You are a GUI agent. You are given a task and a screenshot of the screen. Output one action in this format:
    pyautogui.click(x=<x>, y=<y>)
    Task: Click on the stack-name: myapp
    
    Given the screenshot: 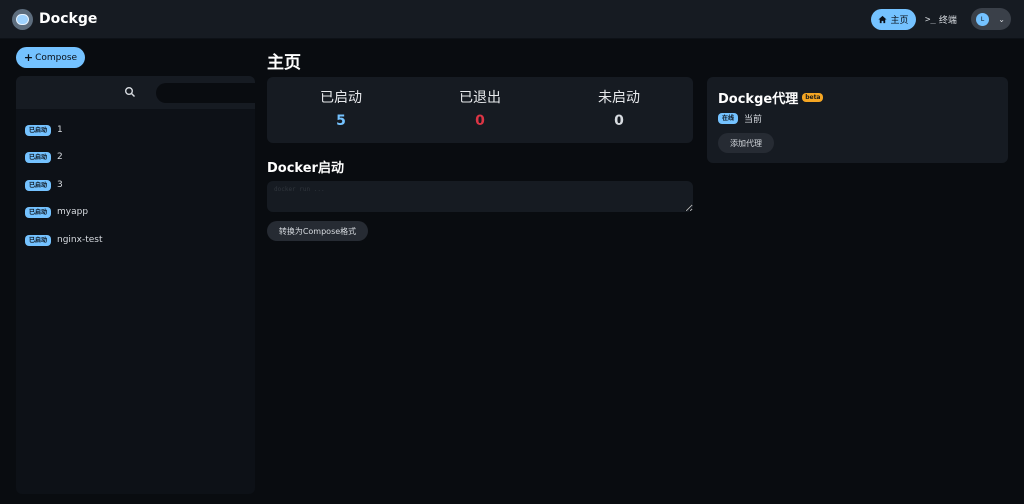 What is the action you would take?
    pyautogui.click(x=73, y=212)
    